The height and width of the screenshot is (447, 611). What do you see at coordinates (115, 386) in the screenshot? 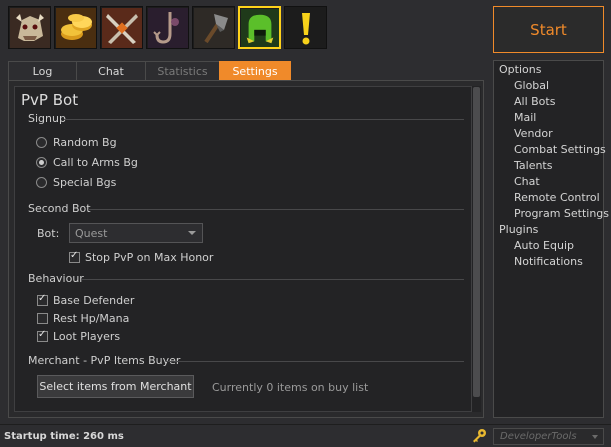
I see `select-items-from-merchant-button: Select items from Merchant` at bounding box center [115, 386].